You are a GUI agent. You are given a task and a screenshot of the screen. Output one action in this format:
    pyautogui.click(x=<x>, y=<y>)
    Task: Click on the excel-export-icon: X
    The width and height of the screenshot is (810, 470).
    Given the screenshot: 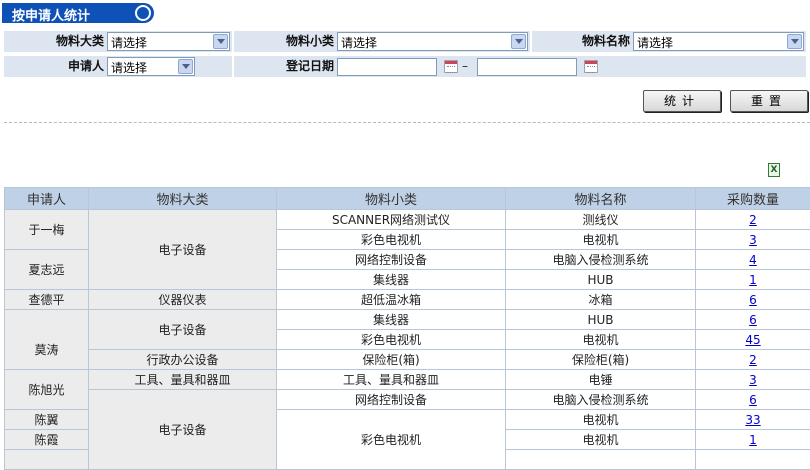 What is the action you would take?
    pyautogui.click(x=774, y=170)
    